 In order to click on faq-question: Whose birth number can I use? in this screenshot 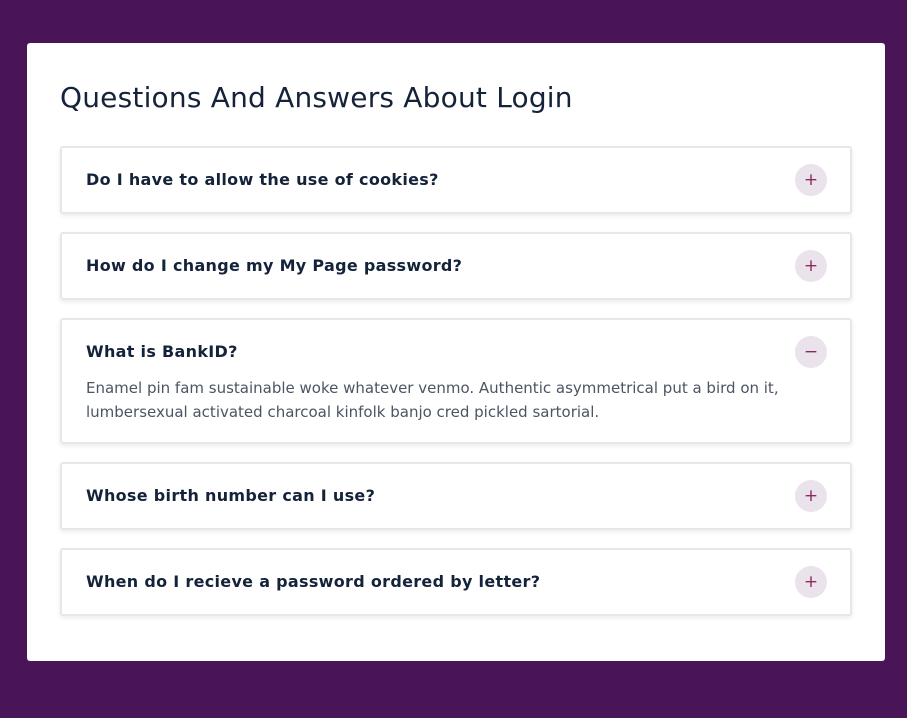, I will do `click(231, 495)`.